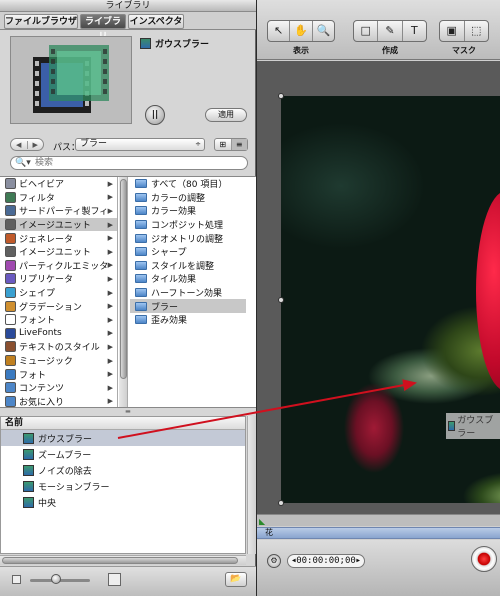  Describe the element at coordinates (123, 454) in the screenshot. I see `list-item: ズームブラー` at that location.